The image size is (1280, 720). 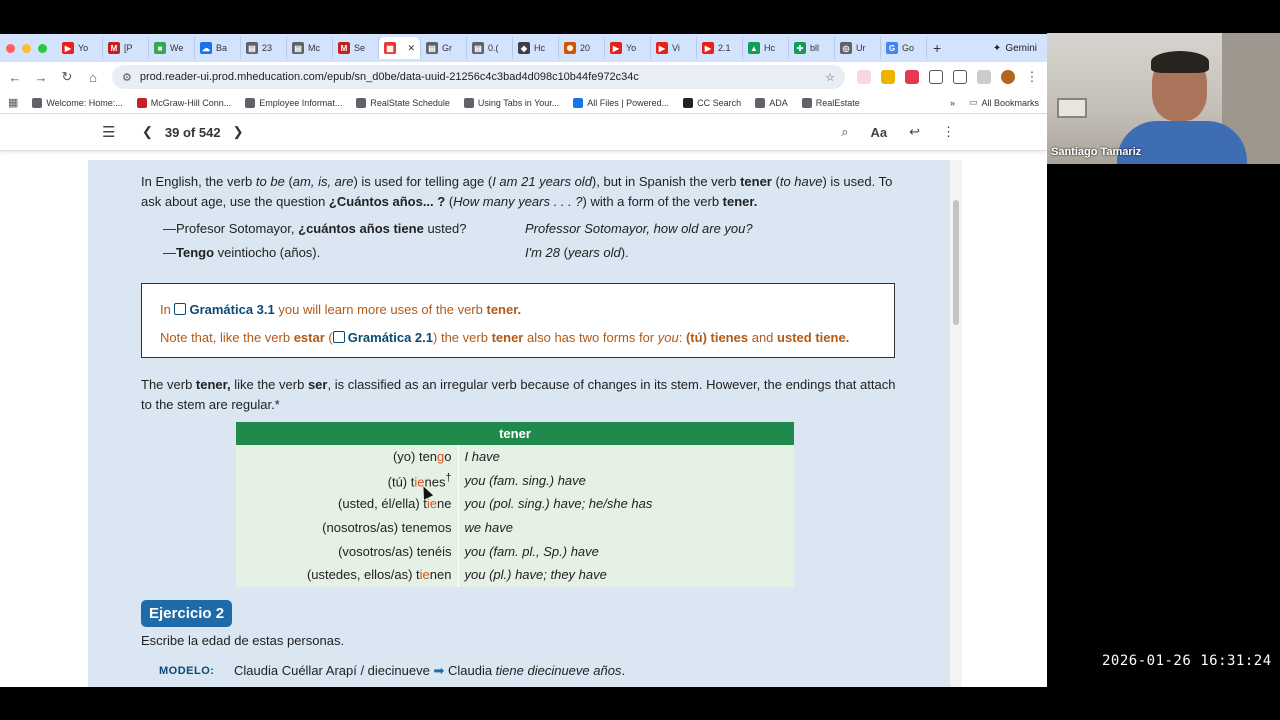 What do you see at coordinates (815, 48) in the screenshot?
I see `tab-label: bll` at bounding box center [815, 48].